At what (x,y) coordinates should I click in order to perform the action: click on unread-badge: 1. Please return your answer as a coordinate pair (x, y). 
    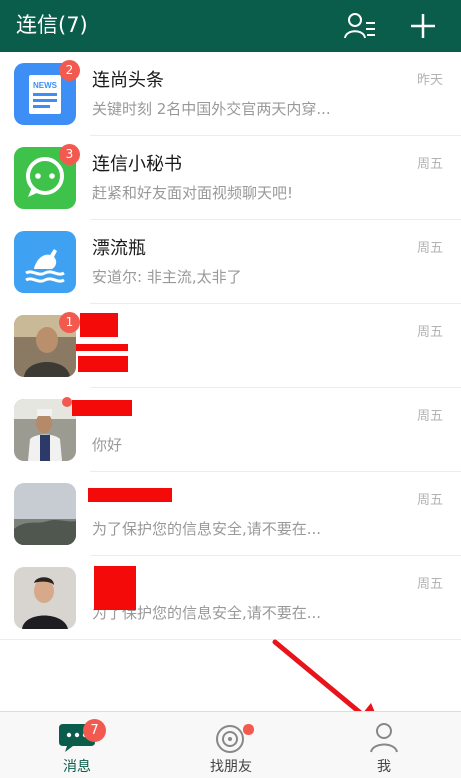
    Looking at the image, I should click on (69, 322).